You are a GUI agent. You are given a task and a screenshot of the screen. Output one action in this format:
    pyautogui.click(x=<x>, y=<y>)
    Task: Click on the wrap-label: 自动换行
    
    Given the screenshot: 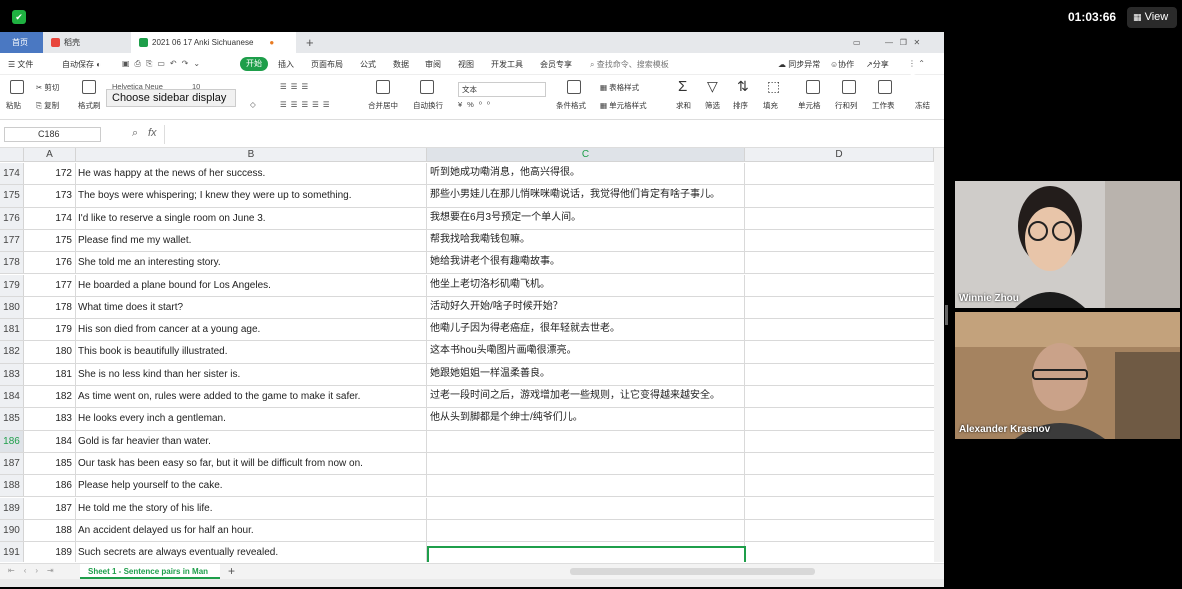 What is the action you would take?
    pyautogui.click(x=428, y=105)
    